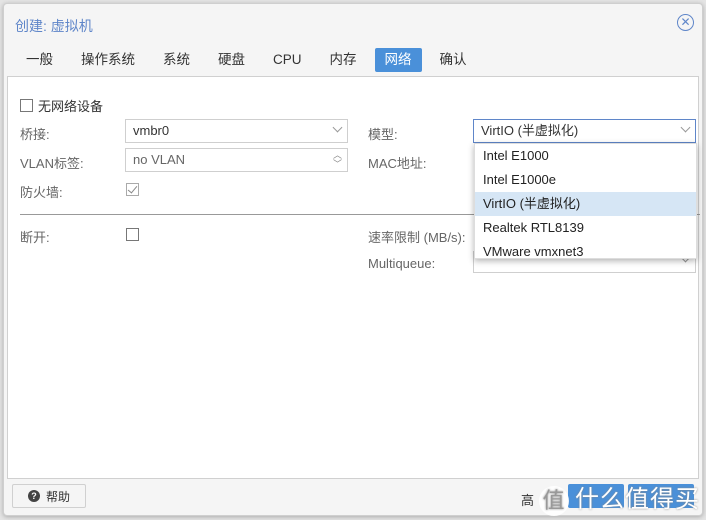 This screenshot has width=706, height=520. I want to click on help-icon: ?, so click(33, 496).